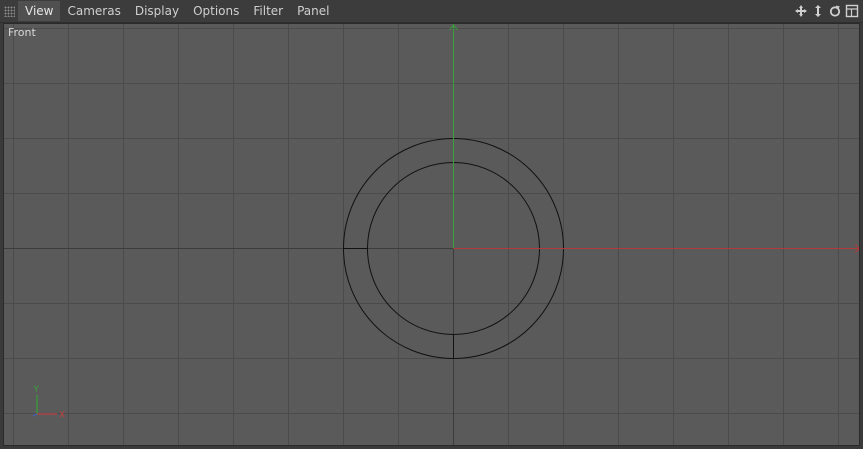 Image resolution: width=863 pixels, height=449 pixels. I want to click on menu-display: Display, so click(157, 11).